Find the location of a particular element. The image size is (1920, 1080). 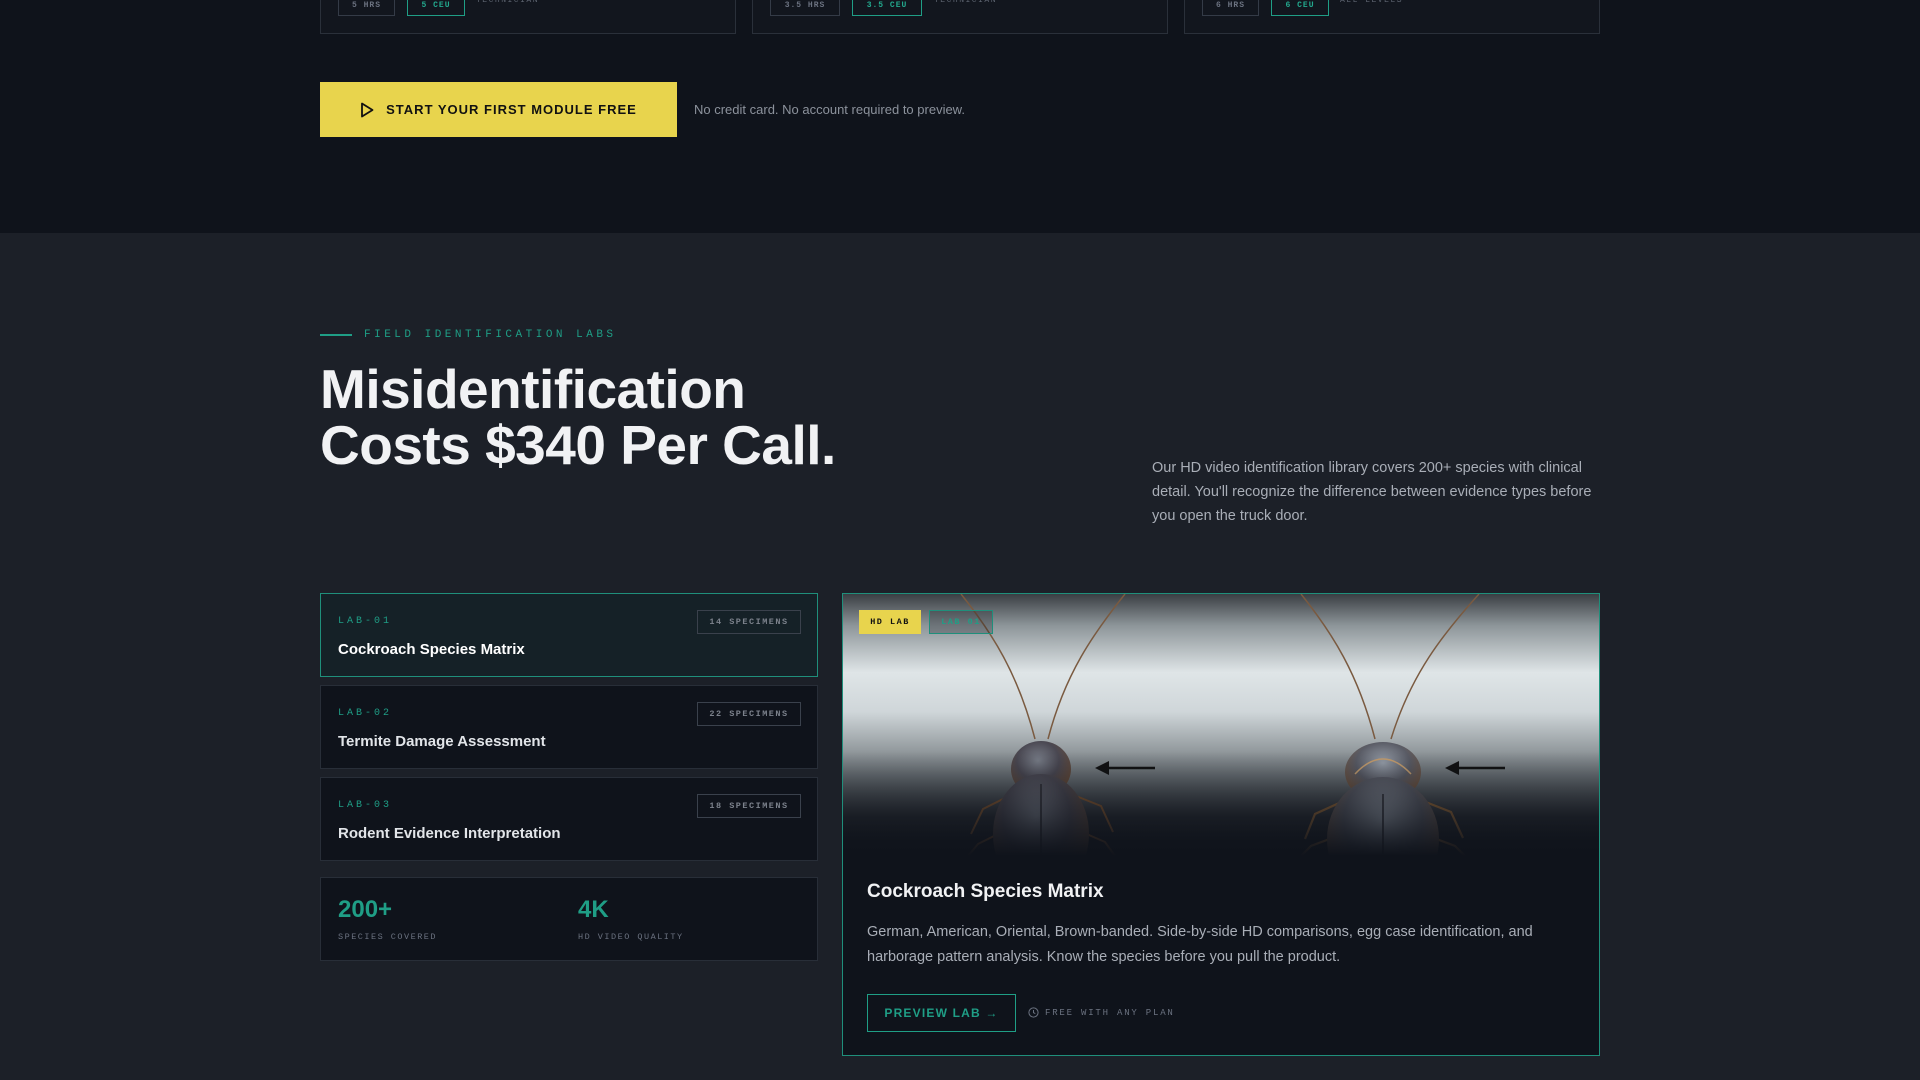

course-card: 3.5 HRS 3.5 CEU TECHNICIAN is located at coordinates (960, 17).